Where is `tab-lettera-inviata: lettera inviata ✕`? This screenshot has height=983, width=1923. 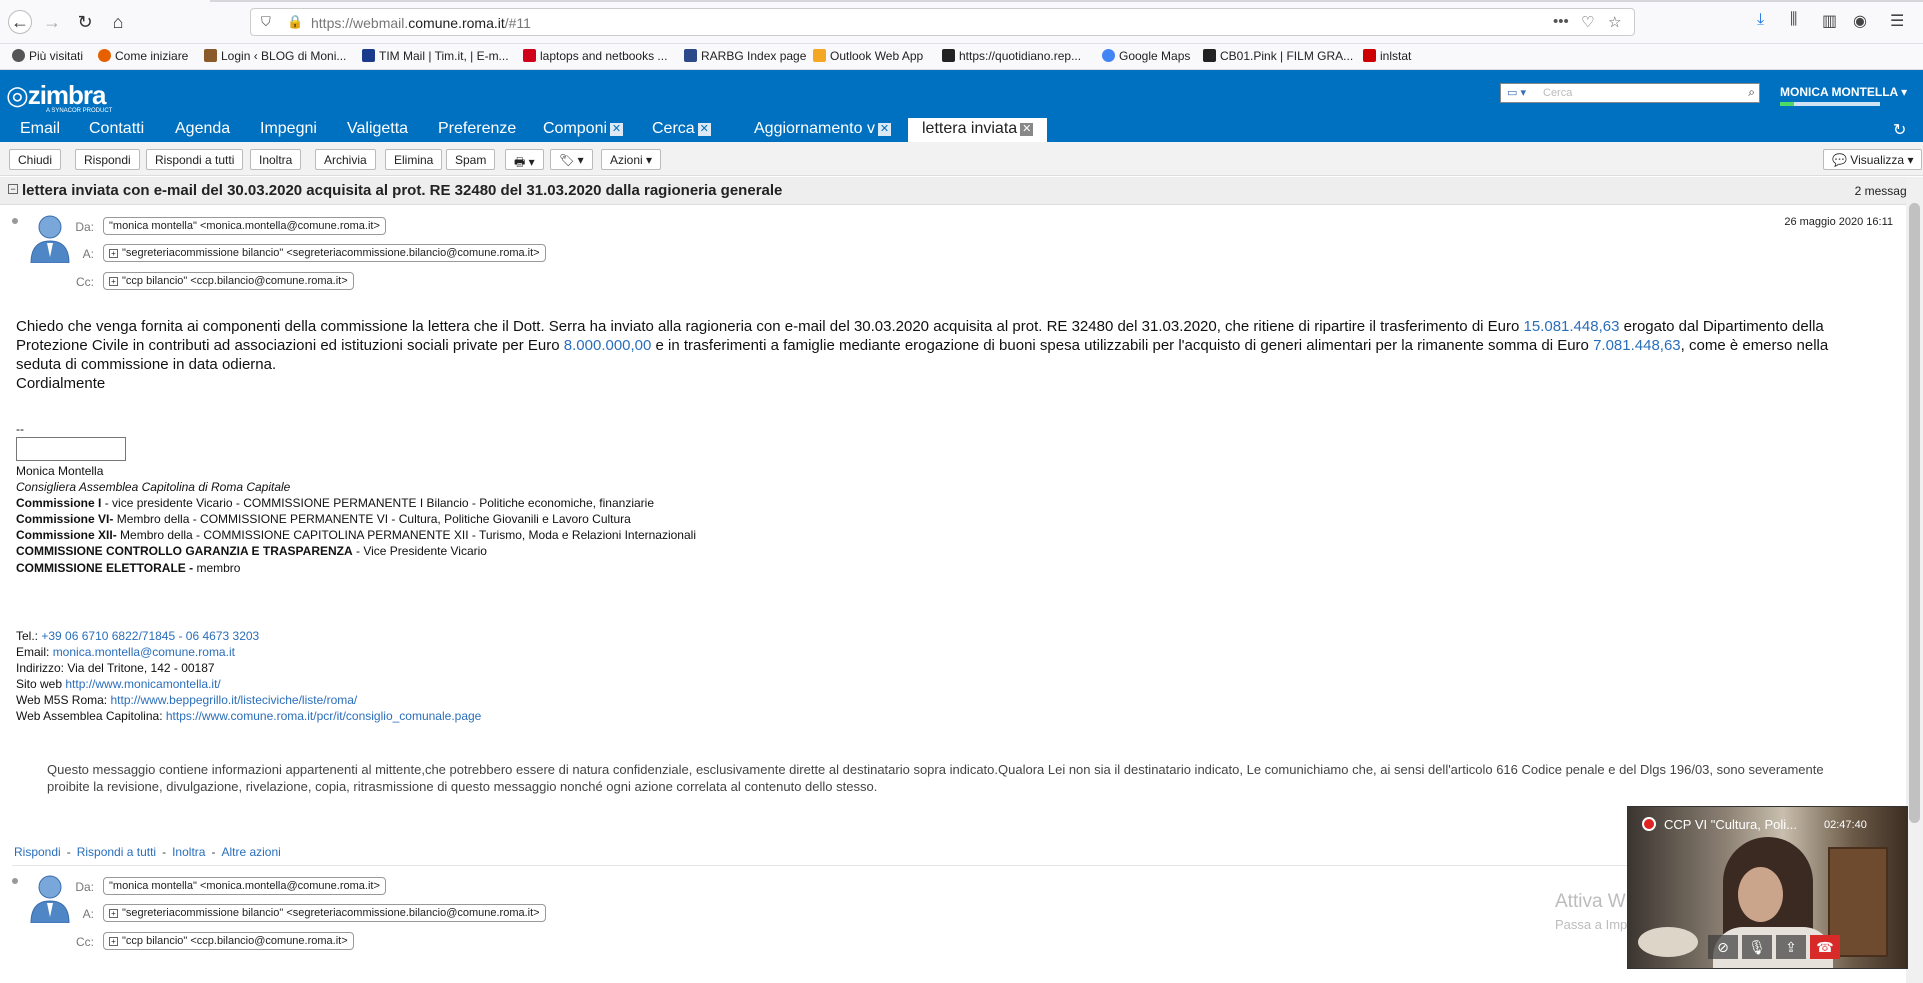
tab-lettera-inviata: lettera inviata ✕ is located at coordinates (978, 130).